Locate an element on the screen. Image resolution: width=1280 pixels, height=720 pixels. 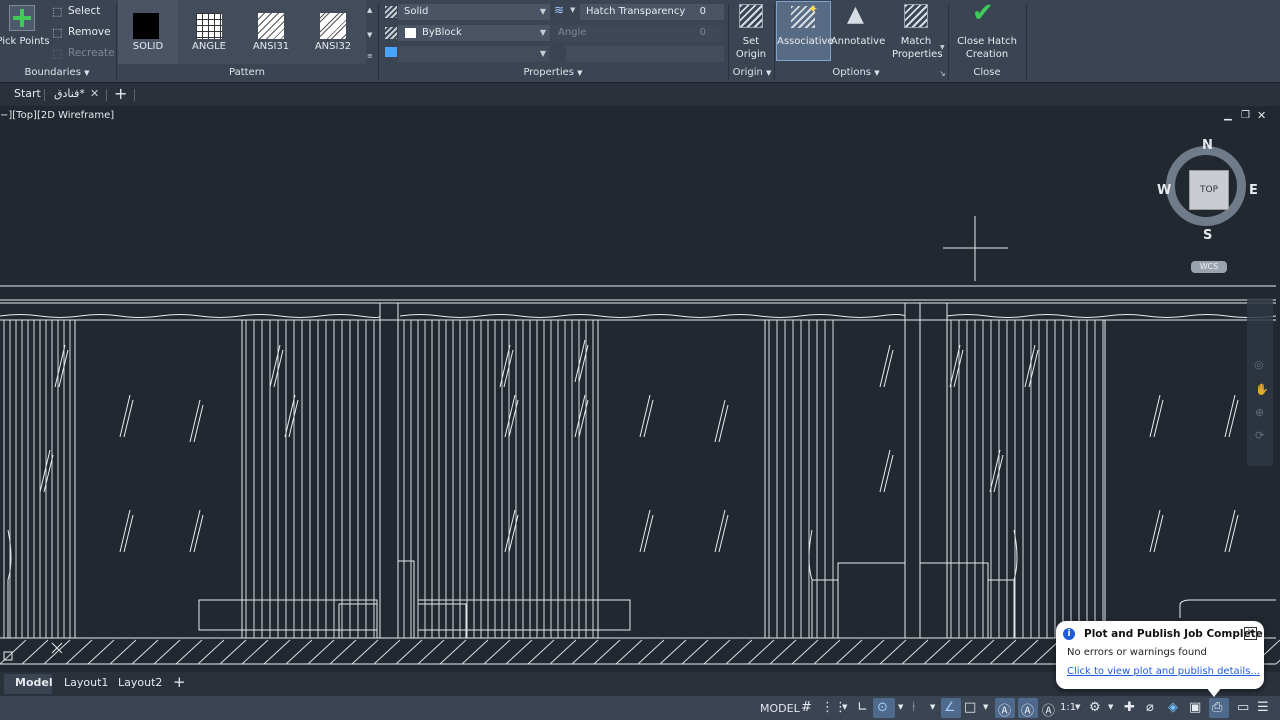
tab-start: Start is located at coordinates (27, 93).